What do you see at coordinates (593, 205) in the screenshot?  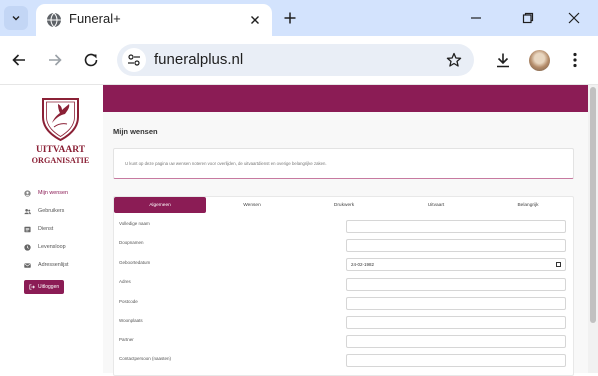 I see `scrollbar-thumb` at bounding box center [593, 205].